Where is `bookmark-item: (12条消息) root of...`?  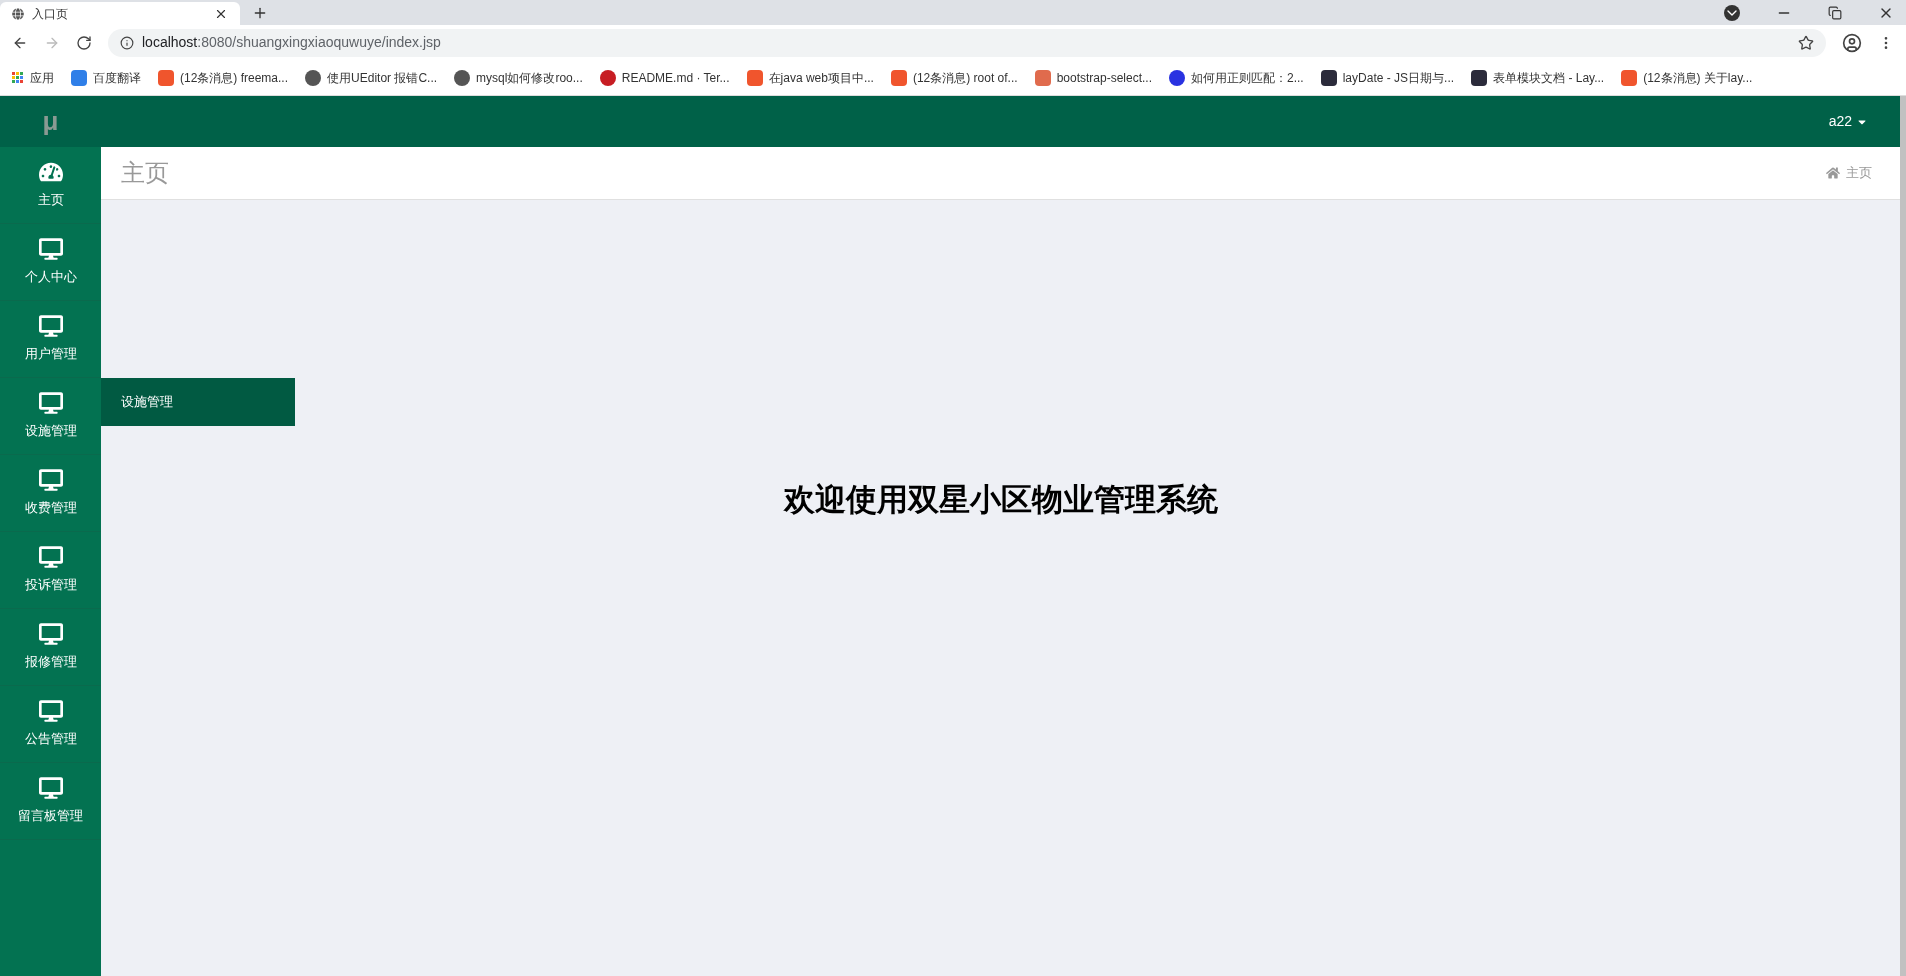 bookmark-item: (12条消息) root of... is located at coordinates (954, 77).